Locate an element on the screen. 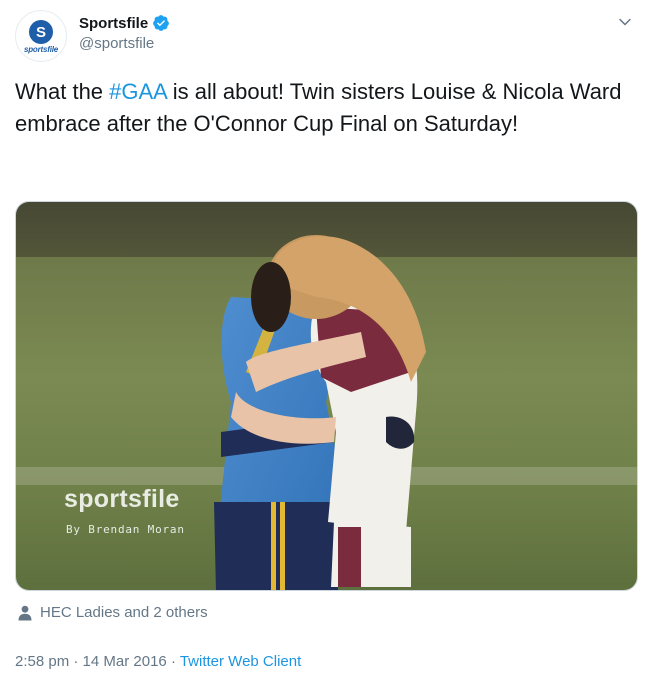  handle: @sportsfile is located at coordinates (124, 43).